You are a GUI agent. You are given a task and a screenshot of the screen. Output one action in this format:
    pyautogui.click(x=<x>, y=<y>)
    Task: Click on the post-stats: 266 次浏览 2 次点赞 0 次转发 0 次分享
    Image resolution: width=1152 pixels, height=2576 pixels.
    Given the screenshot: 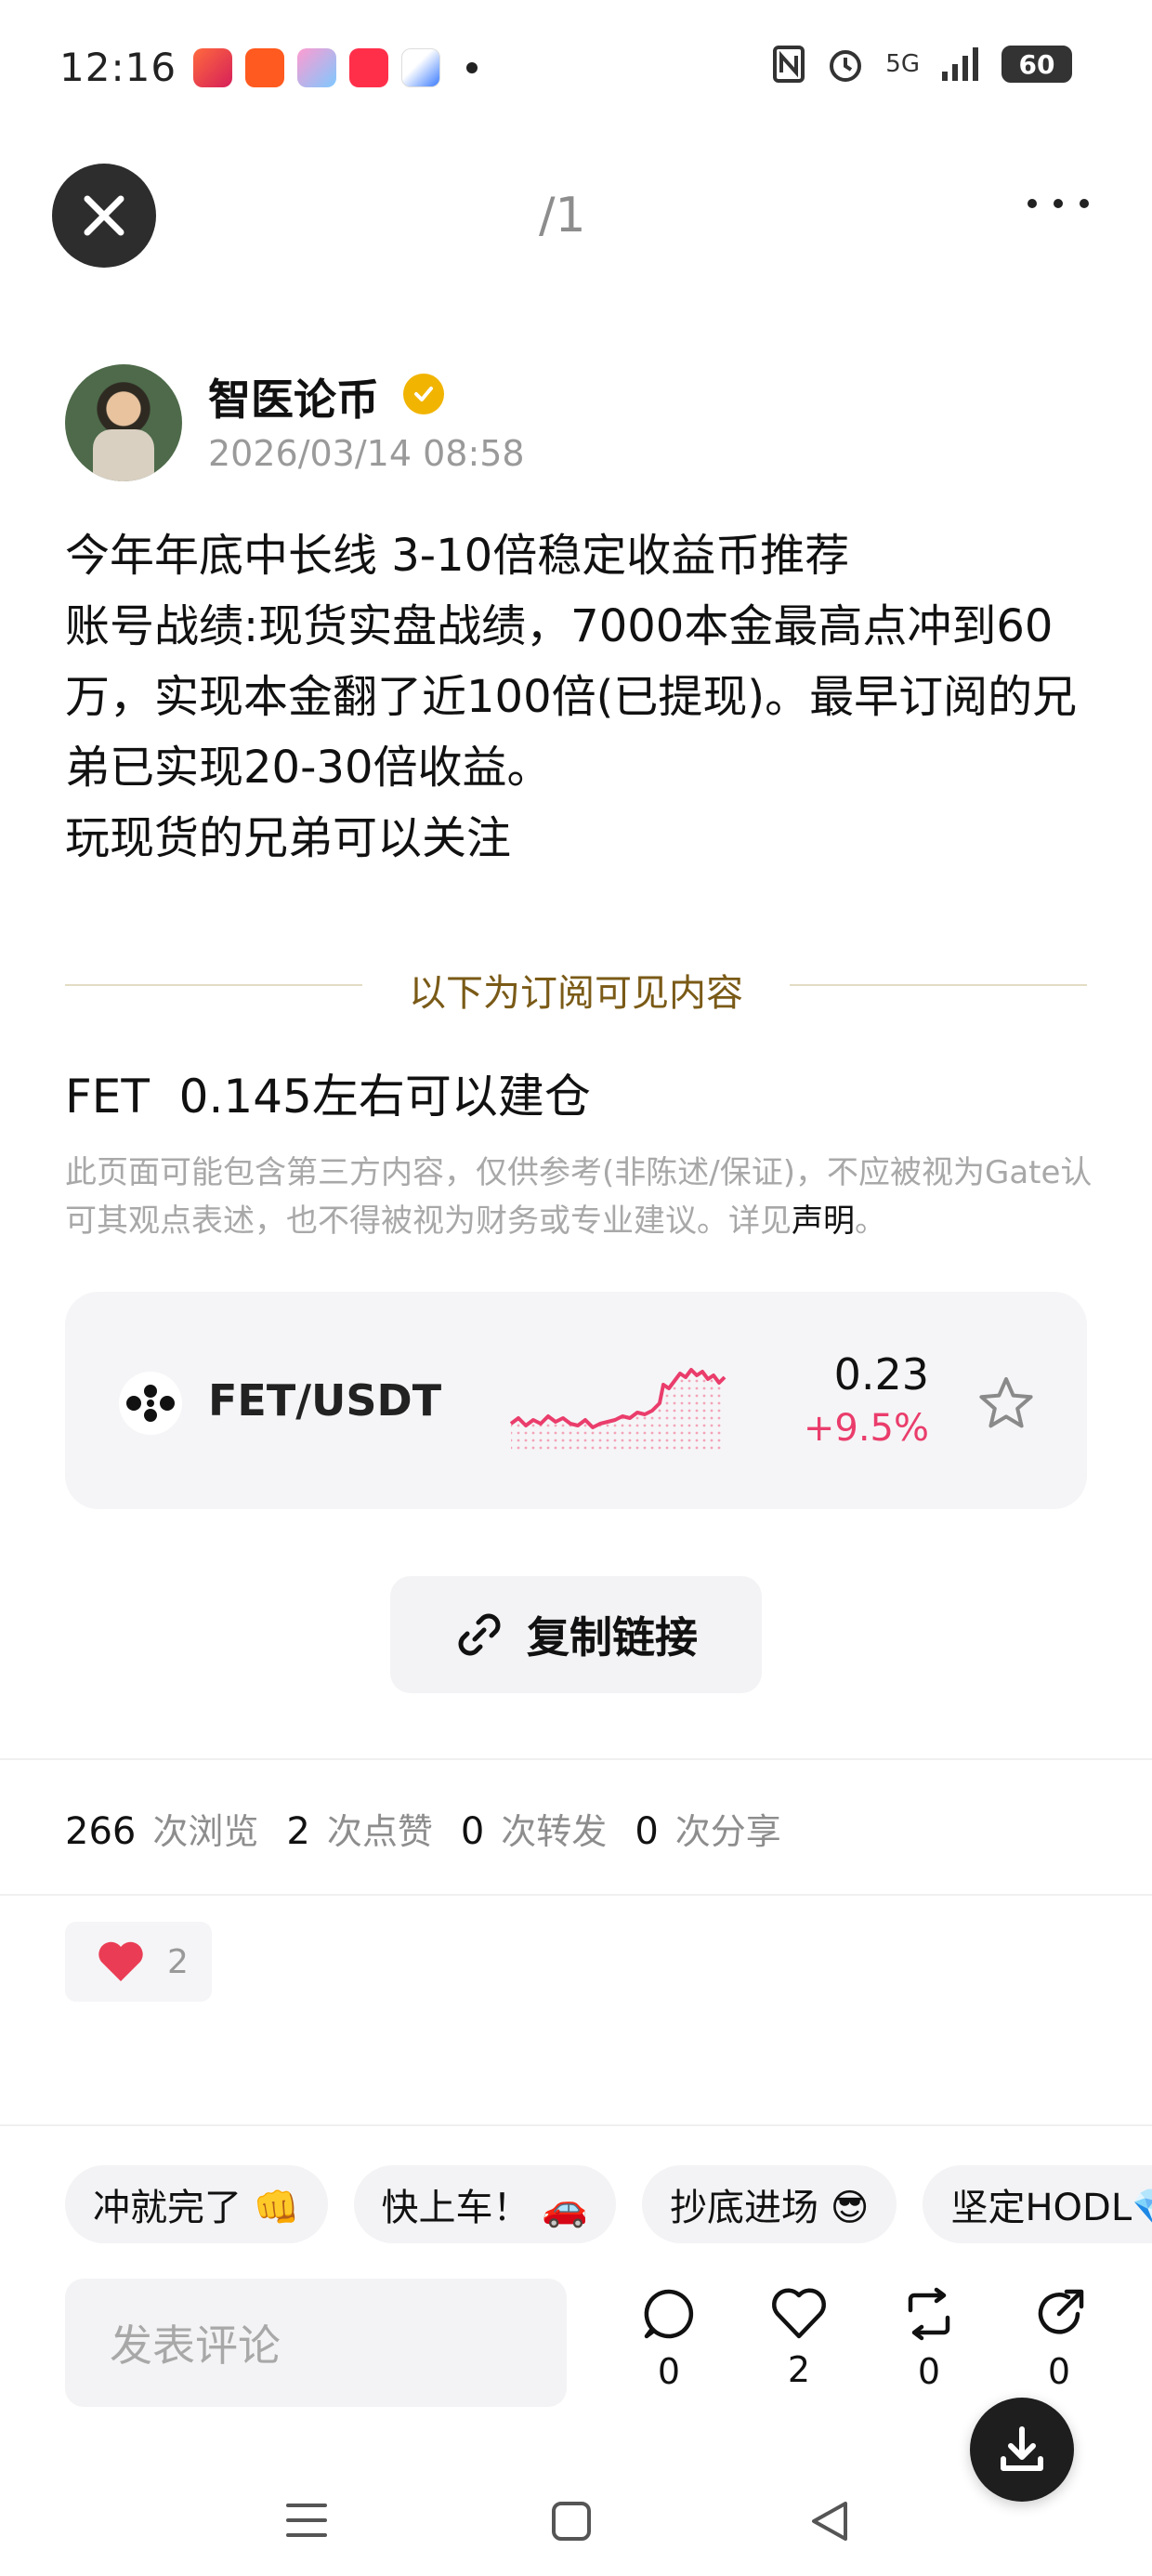 What is the action you would take?
    pyautogui.click(x=437, y=1828)
    